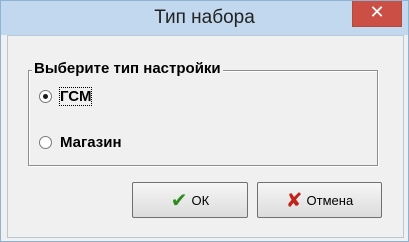 This screenshot has height=242, width=409. I want to click on window-title: Тип набора, so click(204, 17).